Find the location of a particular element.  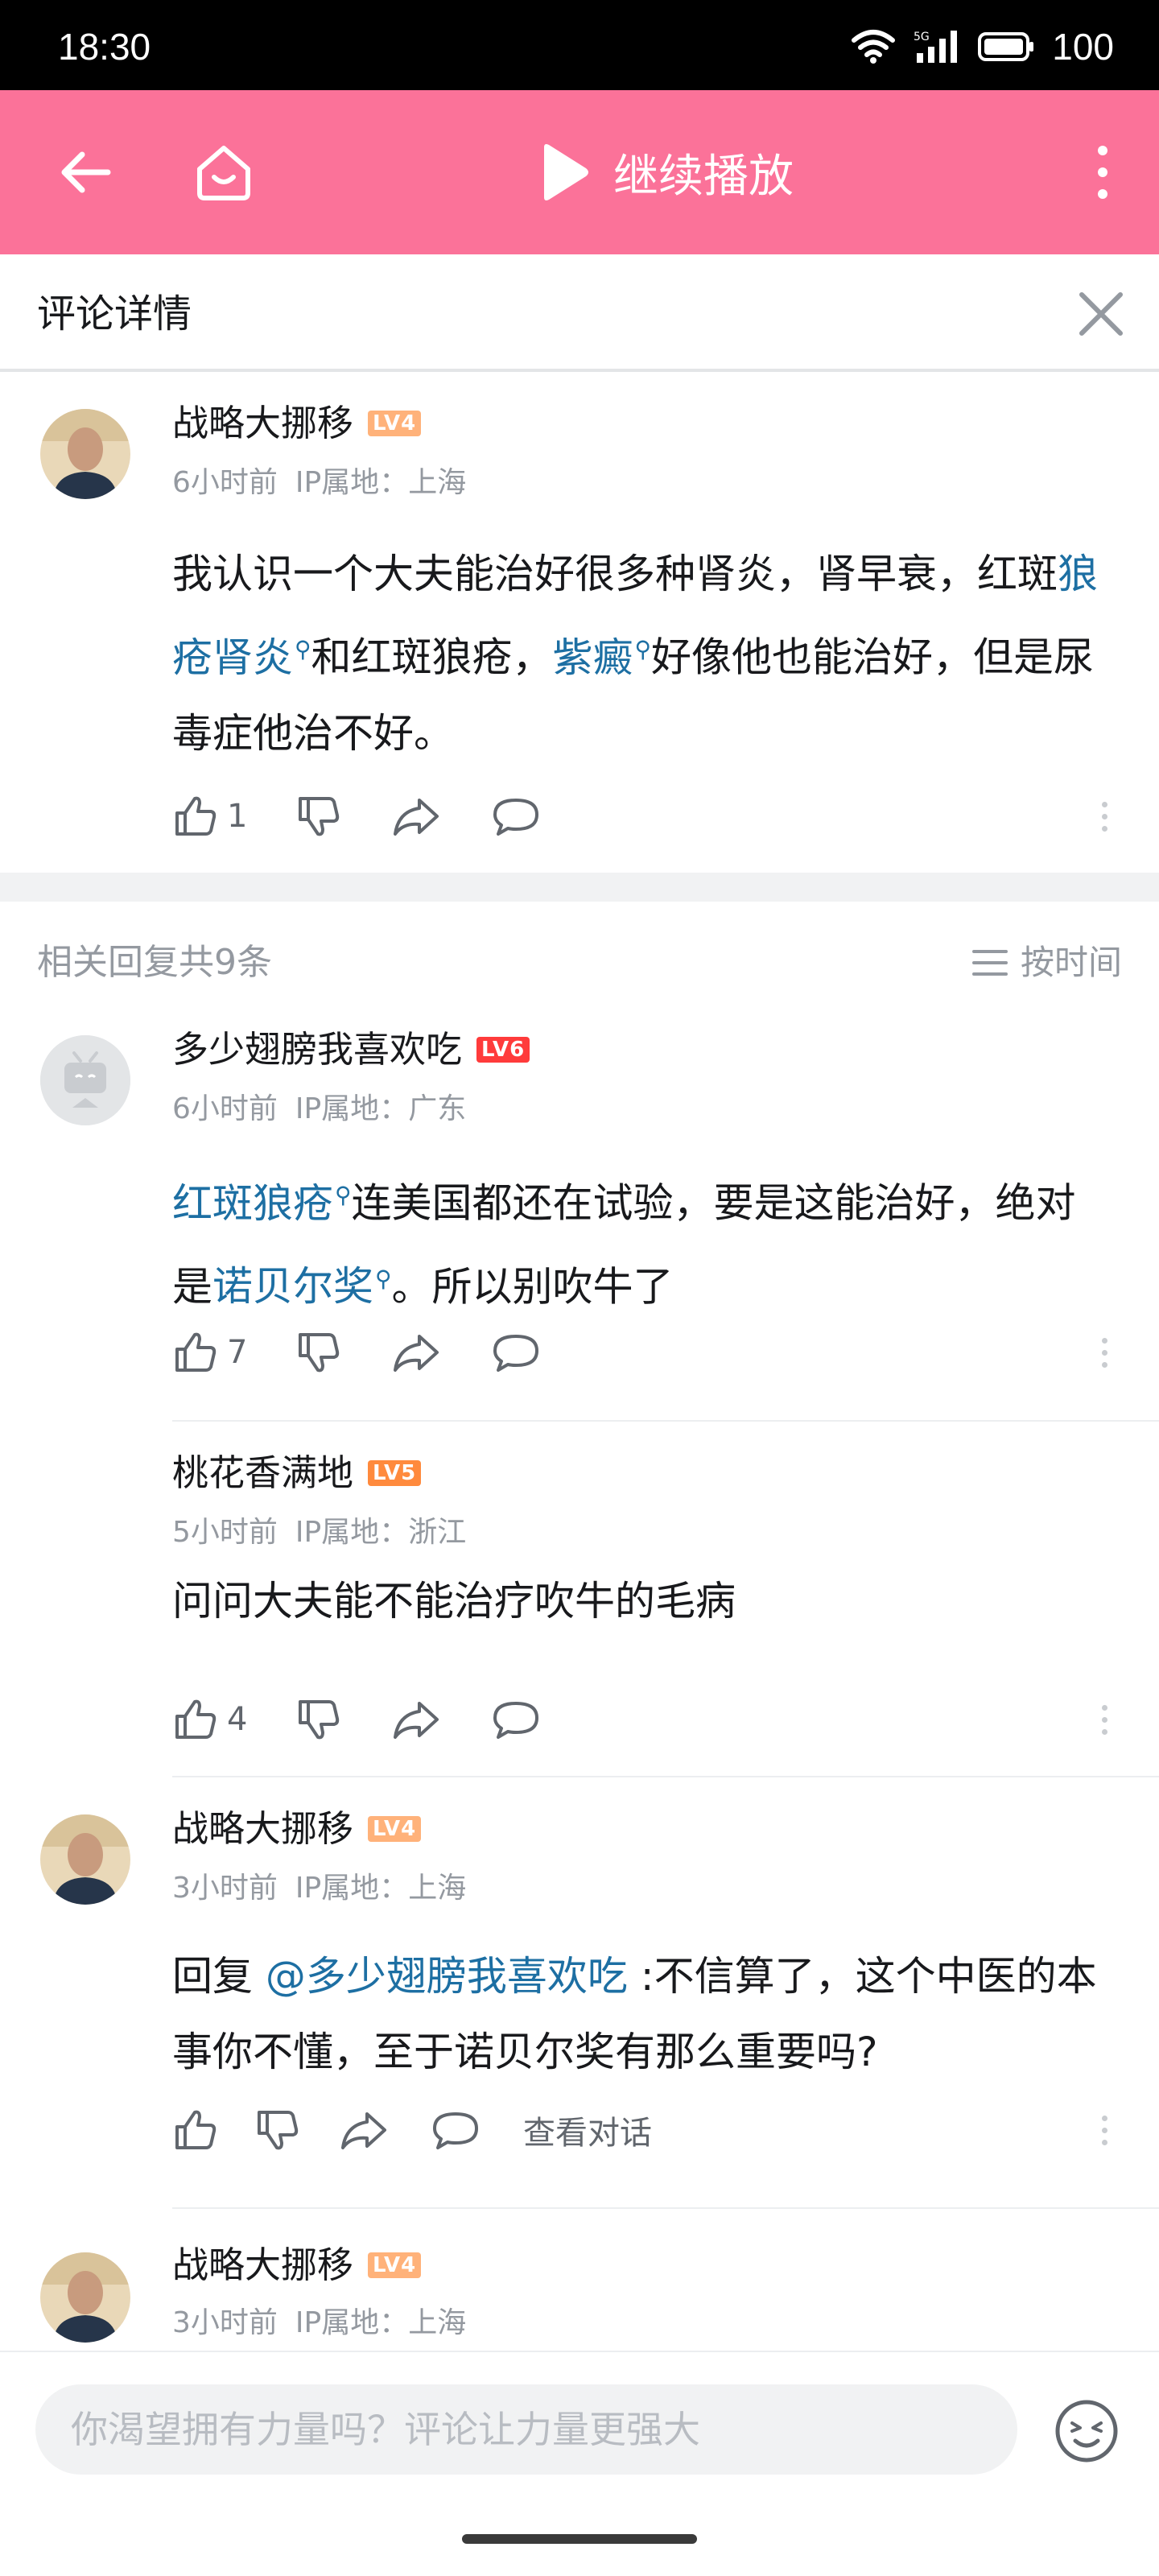

comment-time: 5小时前 is located at coordinates (225, 1532).